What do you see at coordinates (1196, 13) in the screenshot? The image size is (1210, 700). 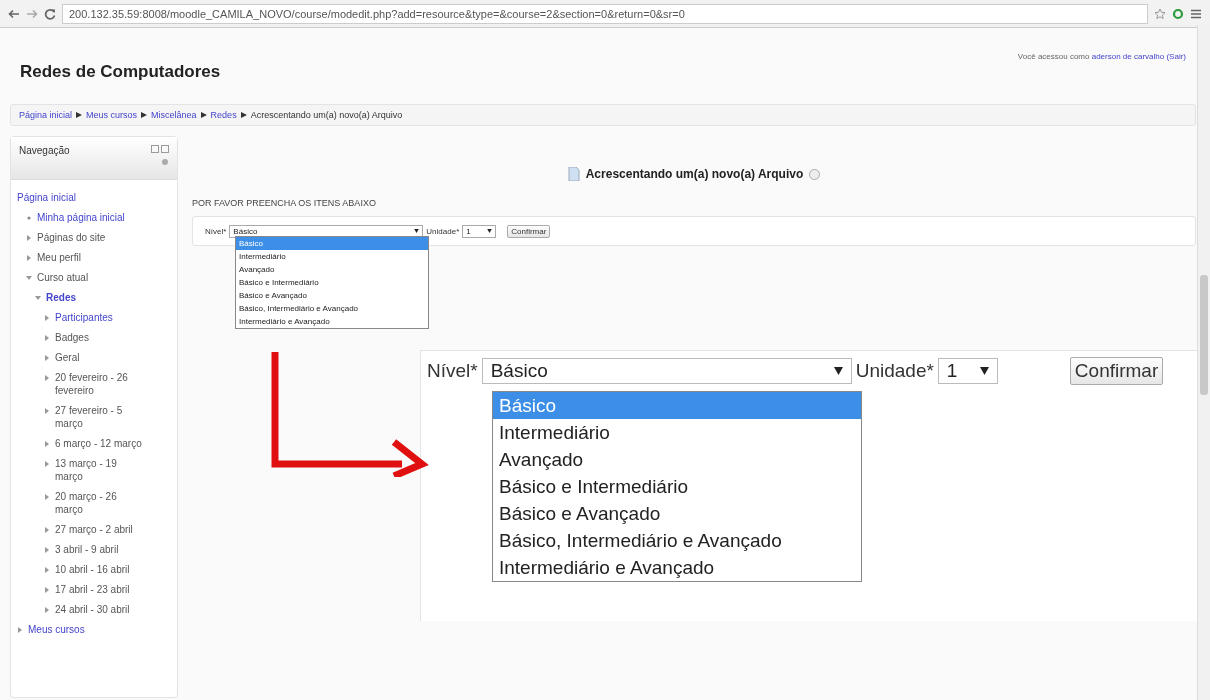 I see `menu-icon` at bounding box center [1196, 13].